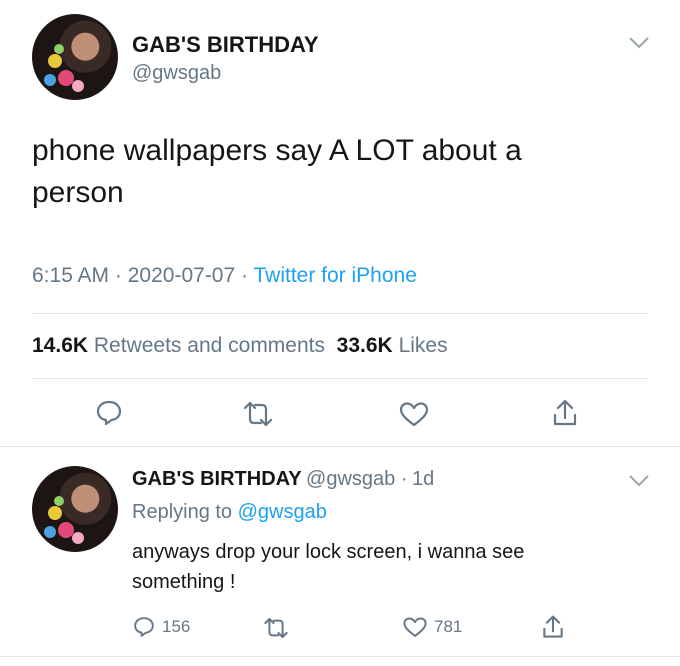 This screenshot has width=680, height=666. Describe the element at coordinates (282, 512) in the screenshot. I see `replying-to-handle-link: @gwsgab` at that location.